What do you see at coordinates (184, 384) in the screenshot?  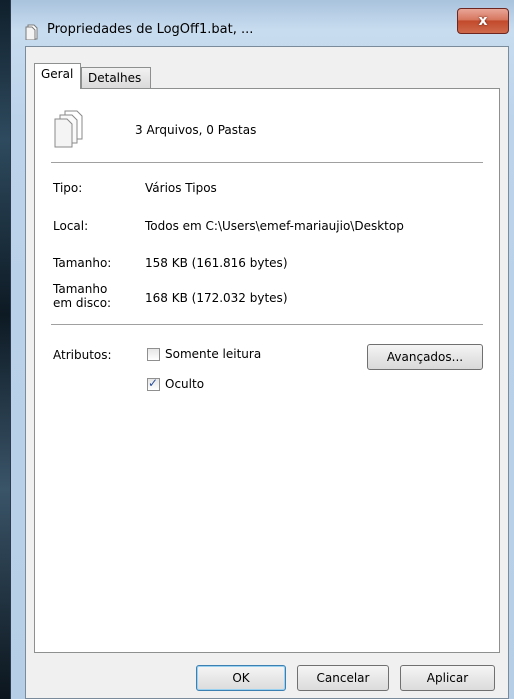 I see `hidden-label: Oculto` at bounding box center [184, 384].